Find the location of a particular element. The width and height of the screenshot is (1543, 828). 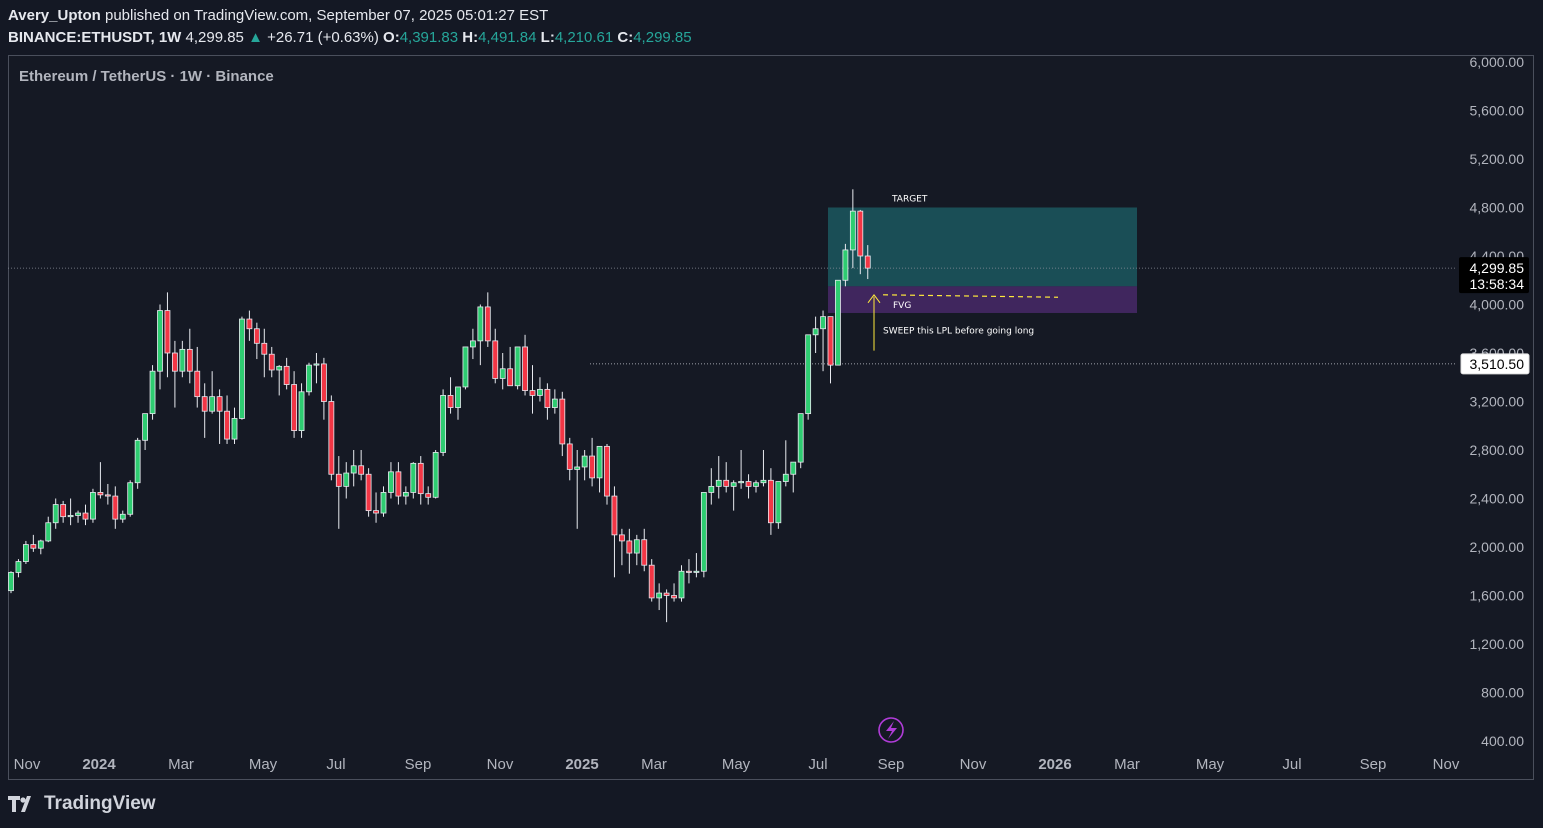

symbol-label: BINANCE:ETHUSDT, 1W is located at coordinates (94, 37).